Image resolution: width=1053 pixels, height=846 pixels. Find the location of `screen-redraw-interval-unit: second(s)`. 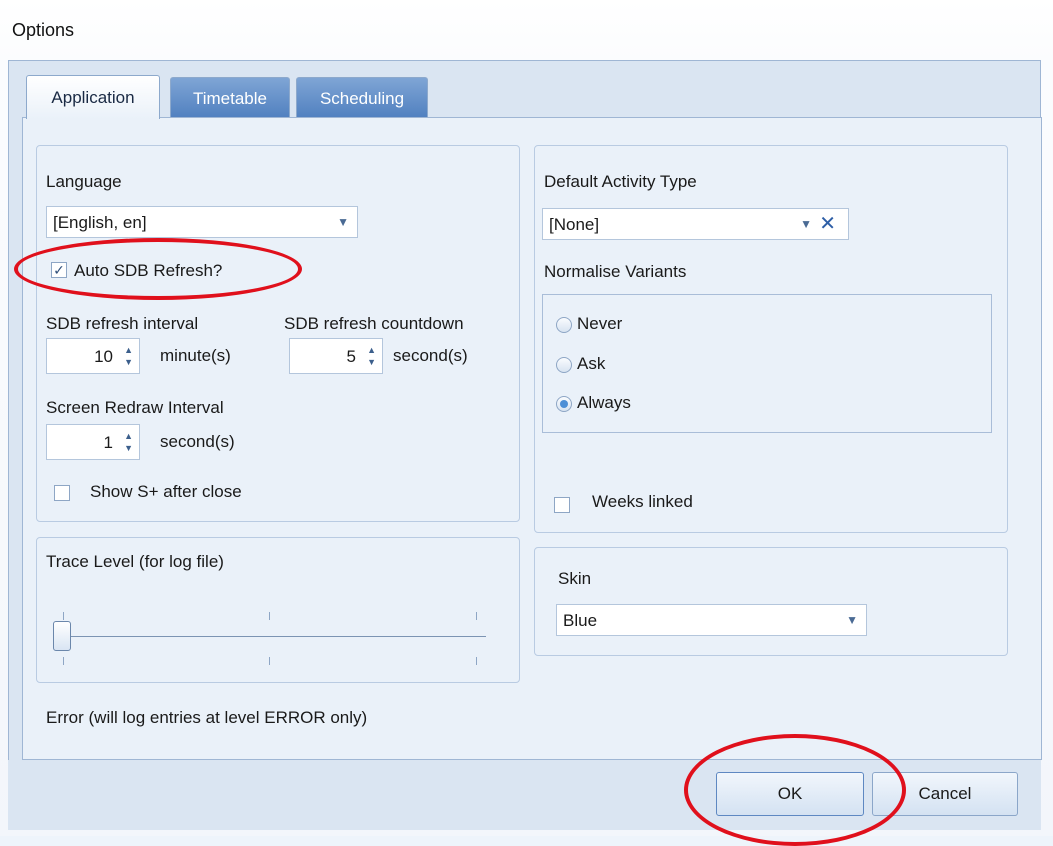

screen-redraw-interval-unit: second(s) is located at coordinates (197, 441).